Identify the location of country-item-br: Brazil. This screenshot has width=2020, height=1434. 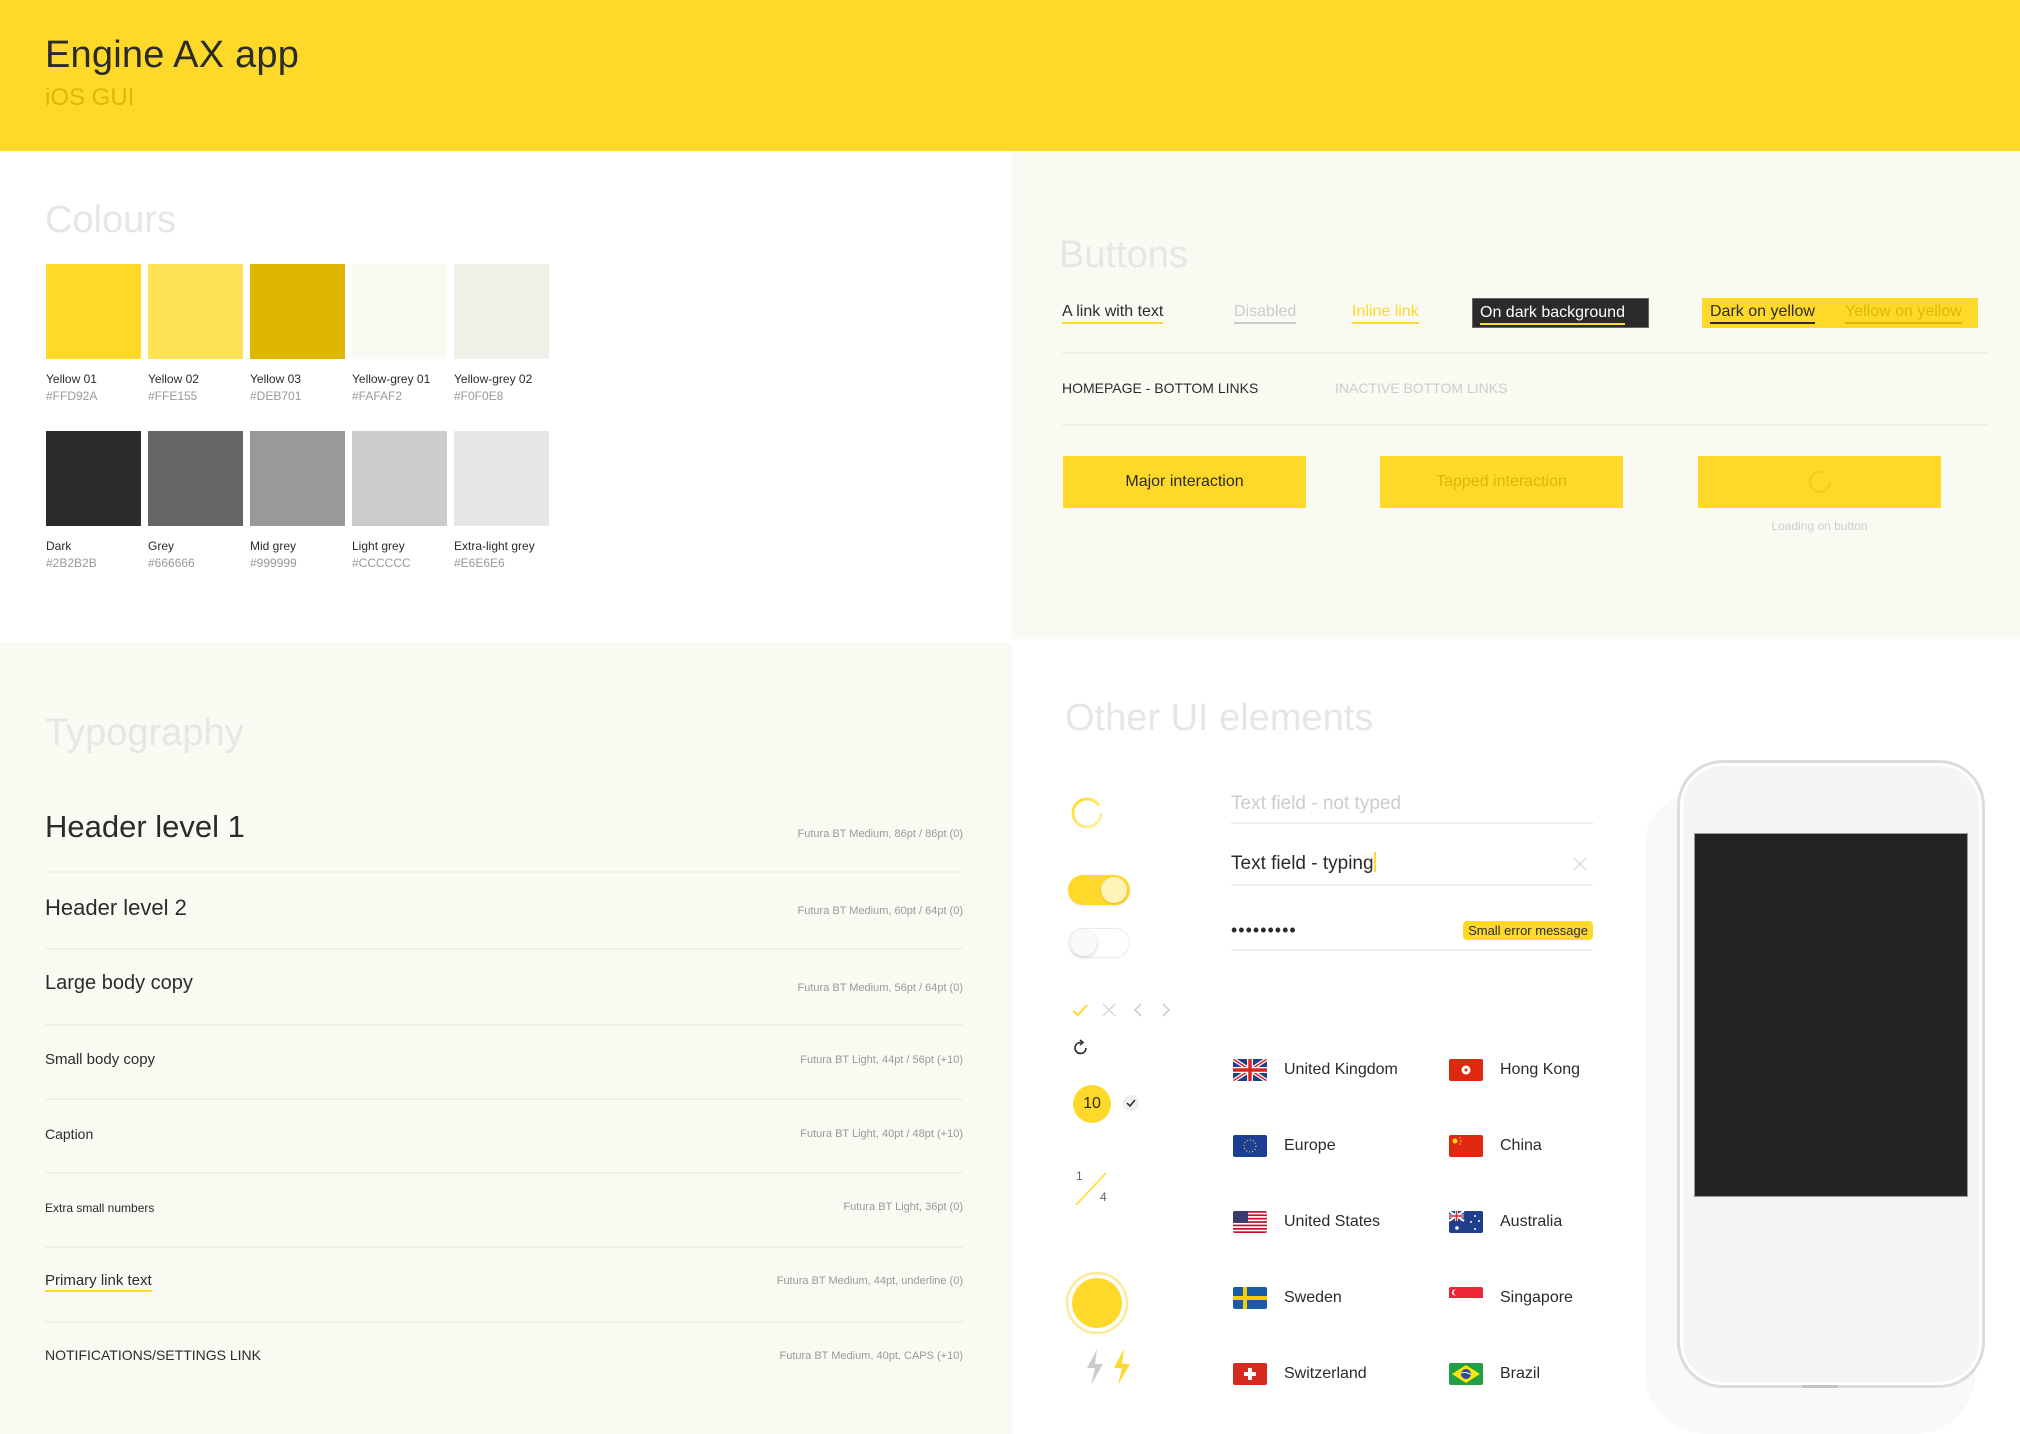
(1494, 1374).